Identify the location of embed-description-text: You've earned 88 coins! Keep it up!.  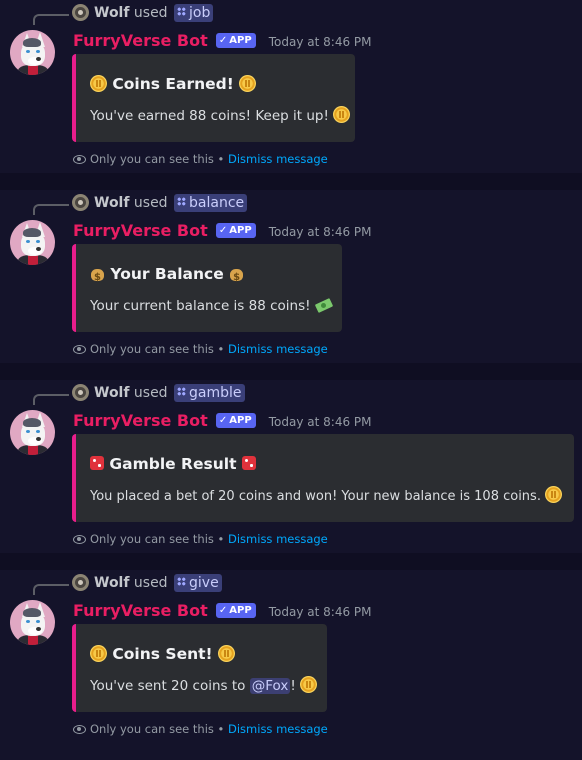
(209, 116).